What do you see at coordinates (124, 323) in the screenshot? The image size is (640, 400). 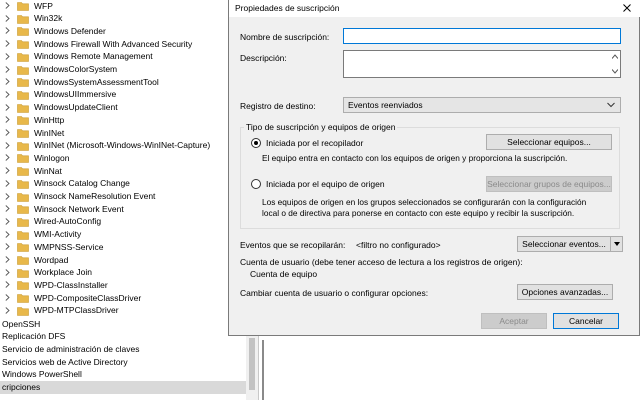 I see `tree-item: OpenSSH` at bounding box center [124, 323].